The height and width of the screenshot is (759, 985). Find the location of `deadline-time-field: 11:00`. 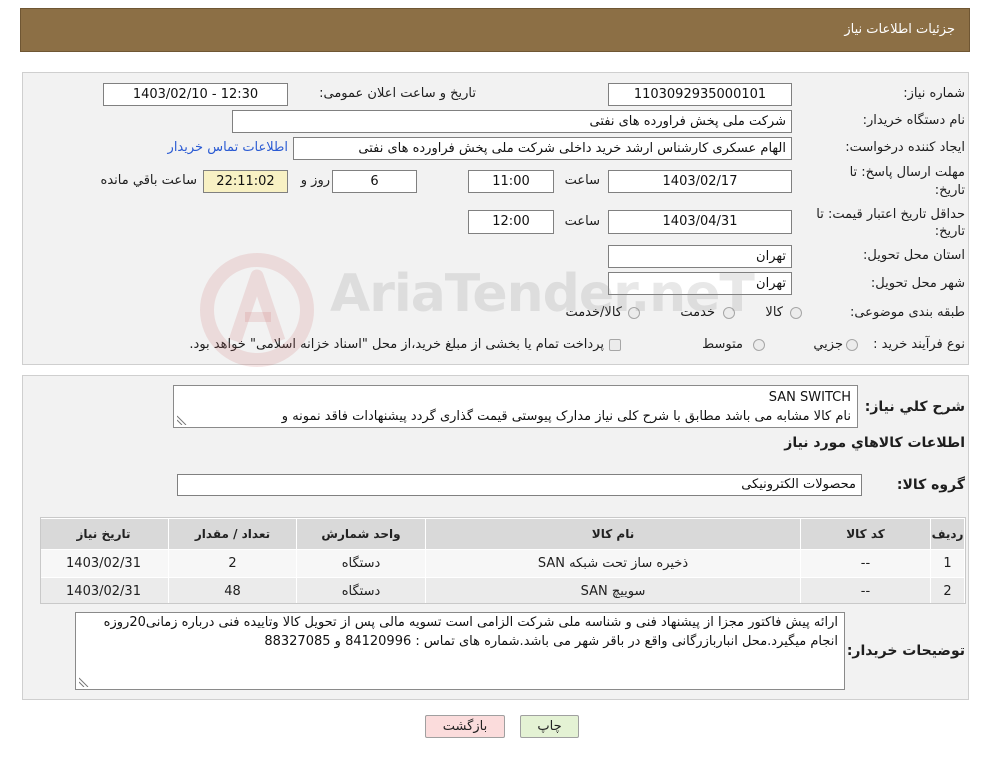

deadline-time-field: 11:00 is located at coordinates (511, 181).